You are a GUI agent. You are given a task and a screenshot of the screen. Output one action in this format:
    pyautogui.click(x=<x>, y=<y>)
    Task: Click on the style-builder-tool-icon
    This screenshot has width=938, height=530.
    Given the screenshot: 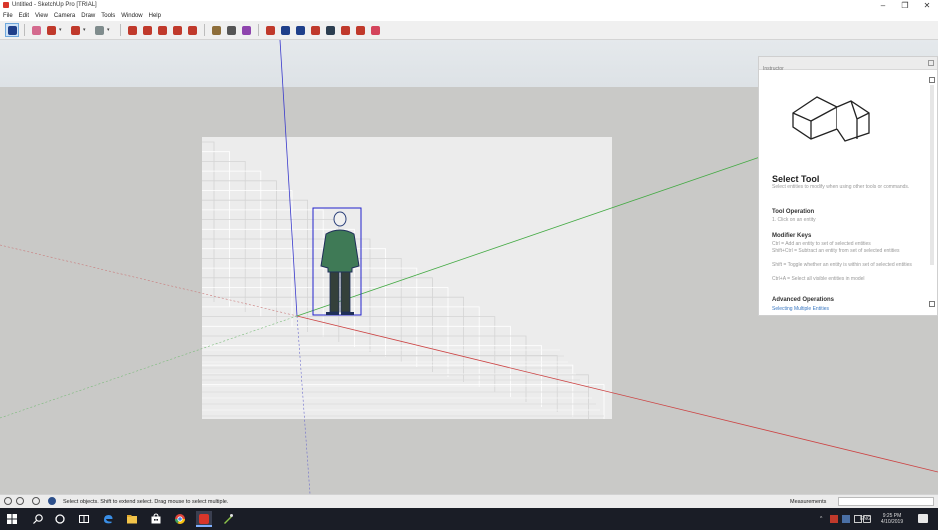 What is the action you would take?
    pyautogui.click(x=375, y=30)
    